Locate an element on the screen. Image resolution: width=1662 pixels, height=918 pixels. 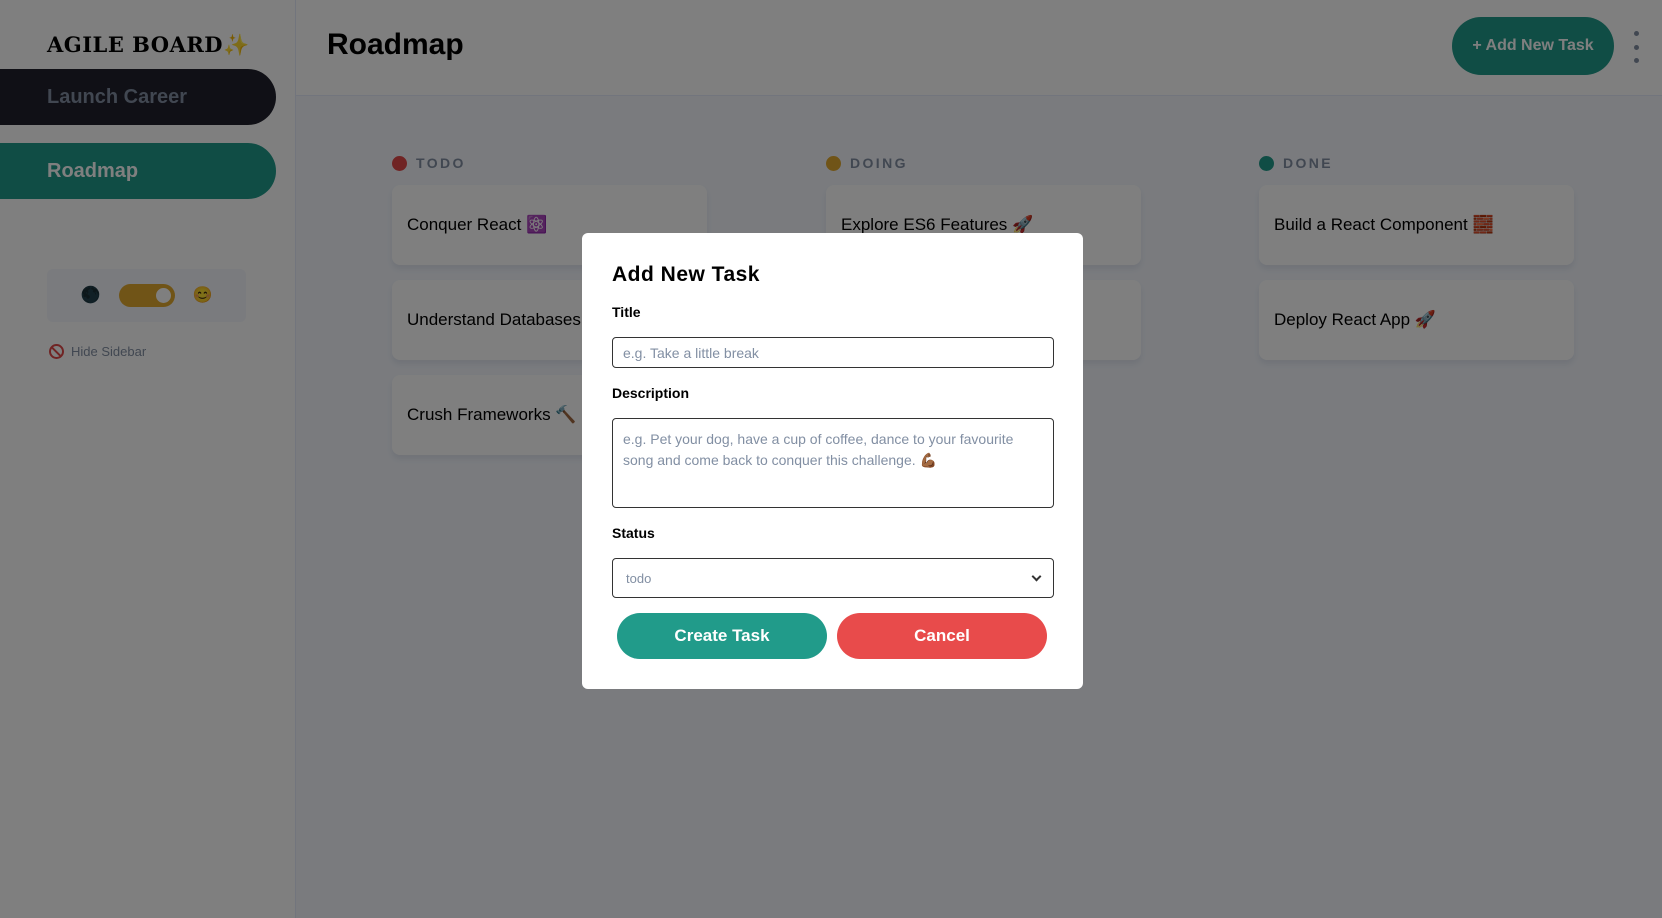
description-label: Description is located at coordinates (651, 393).